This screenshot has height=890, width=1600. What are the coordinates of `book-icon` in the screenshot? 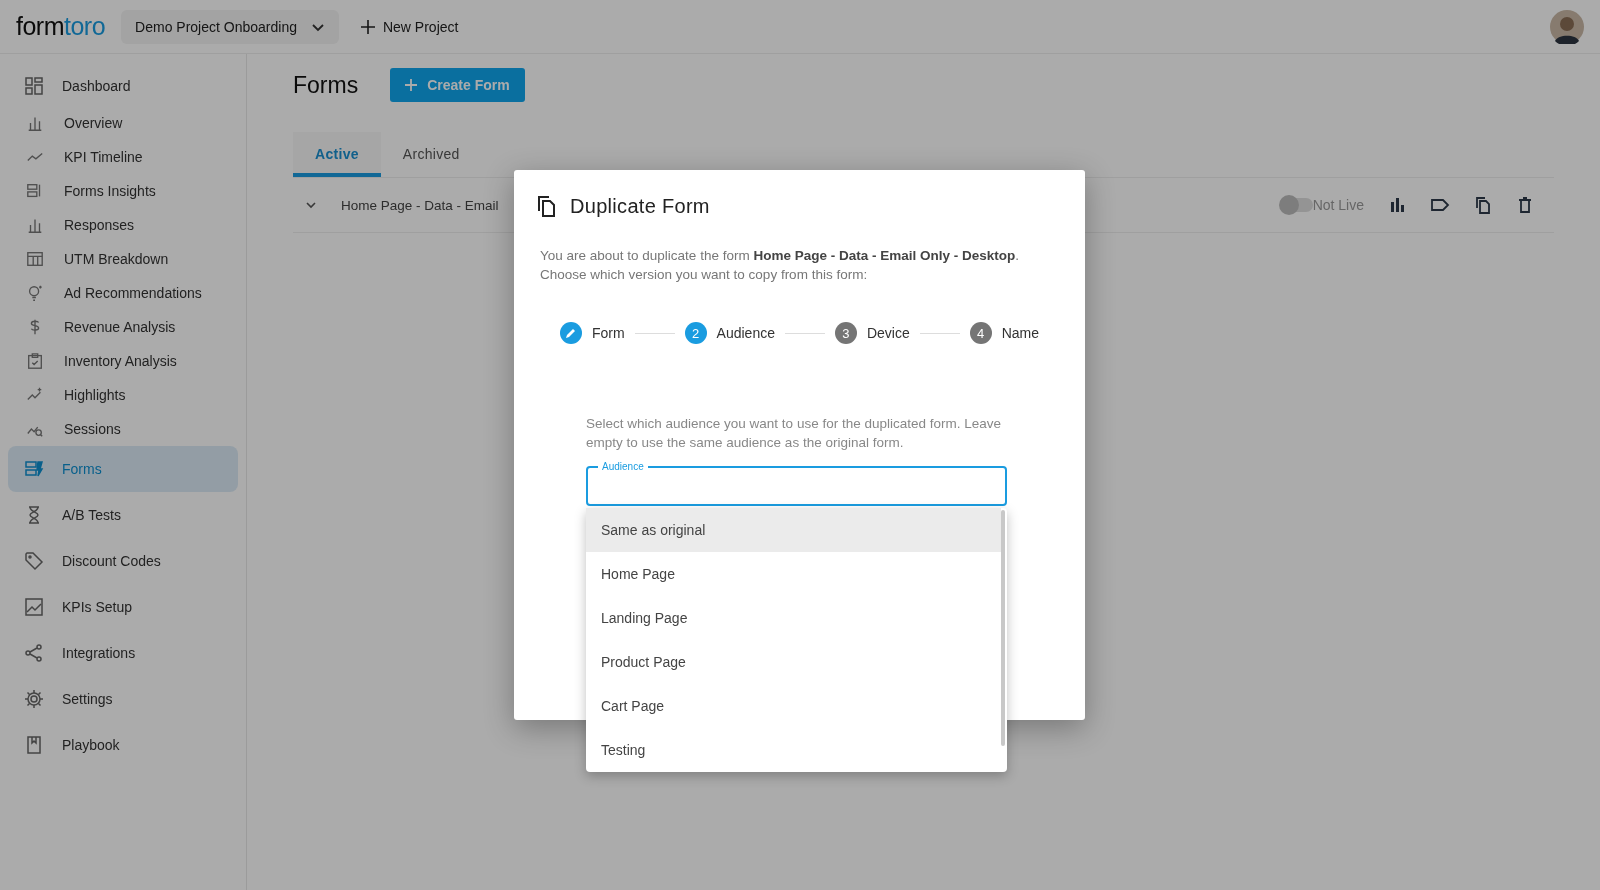 It's located at (34, 745).